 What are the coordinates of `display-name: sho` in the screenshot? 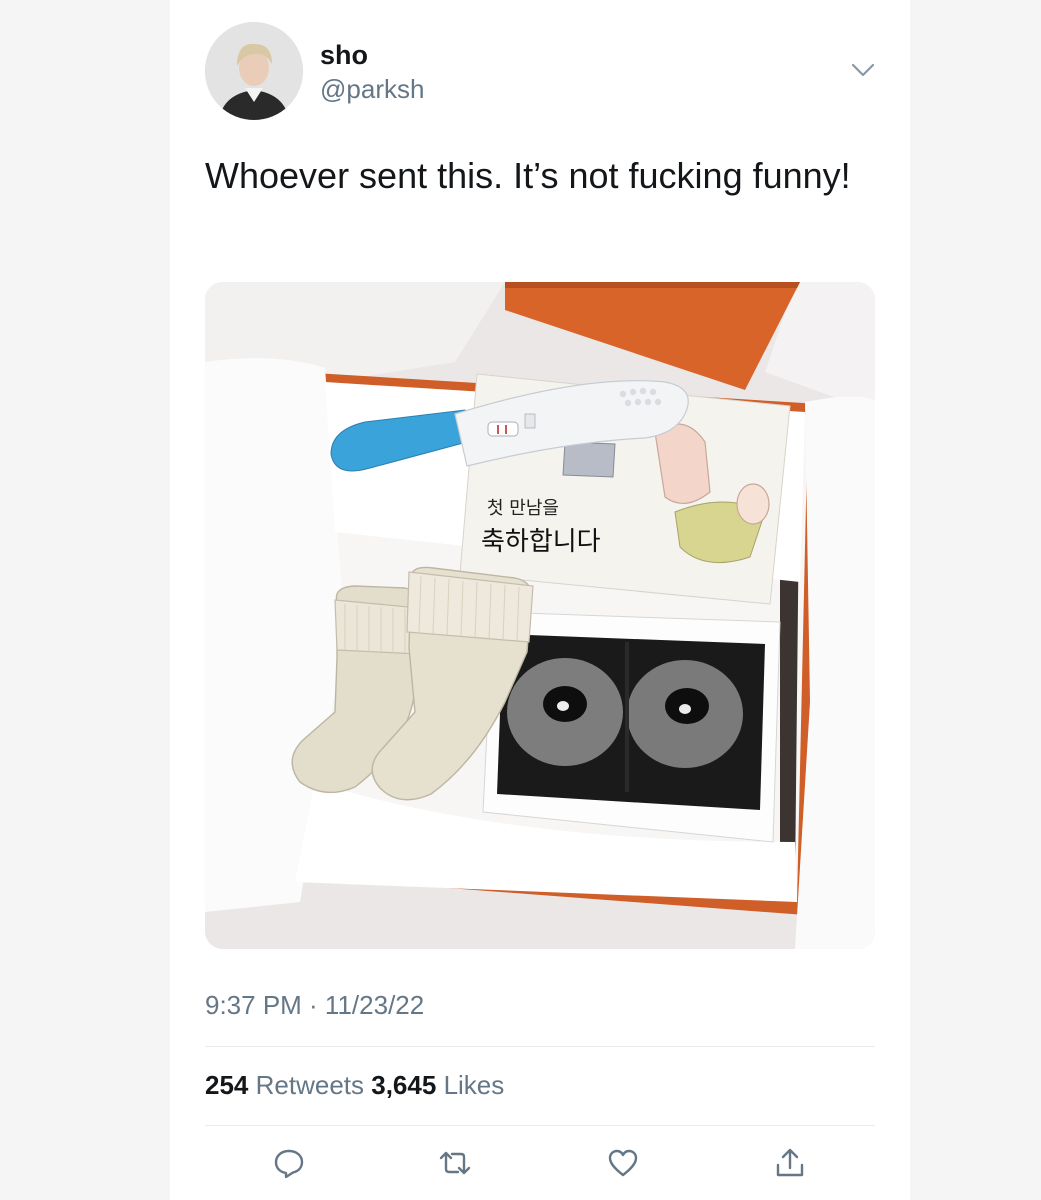 It's located at (344, 55).